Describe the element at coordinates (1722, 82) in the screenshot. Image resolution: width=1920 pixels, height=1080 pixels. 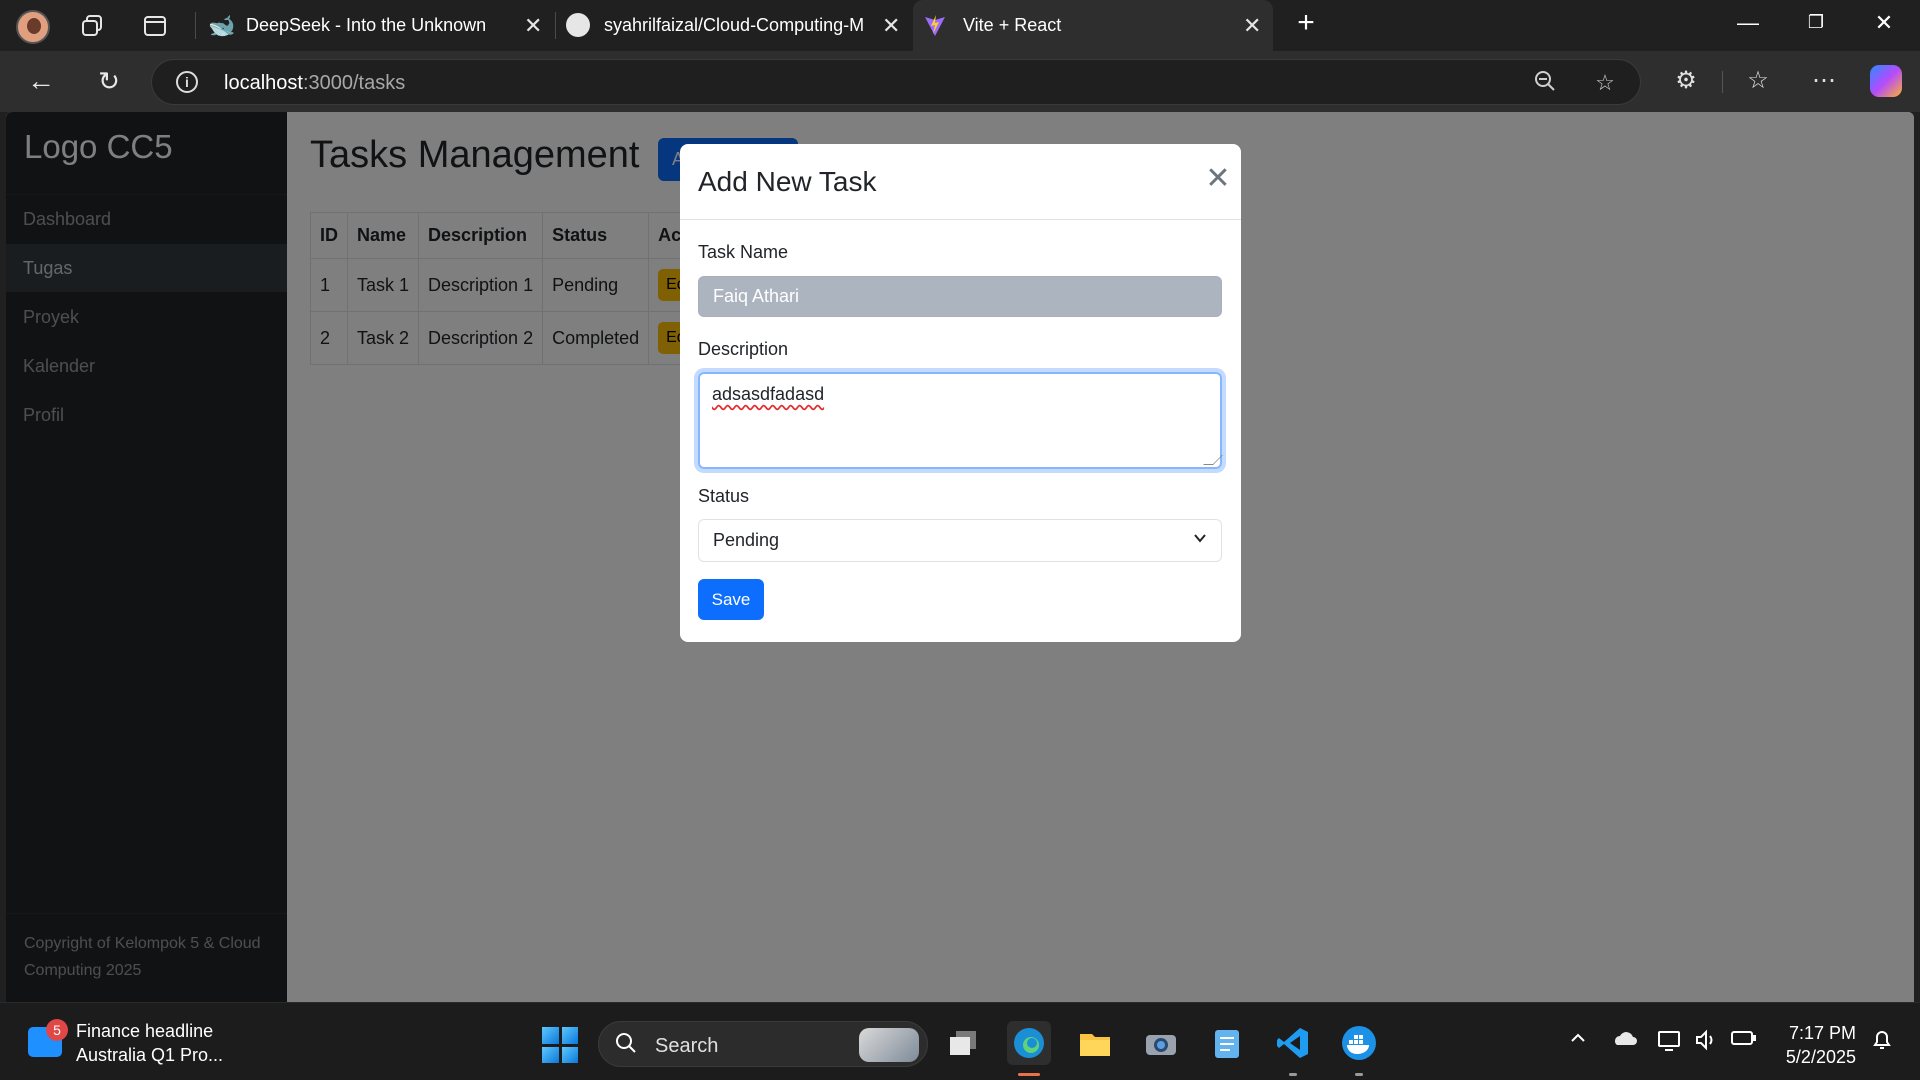
I see `toolbar-divider` at that location.